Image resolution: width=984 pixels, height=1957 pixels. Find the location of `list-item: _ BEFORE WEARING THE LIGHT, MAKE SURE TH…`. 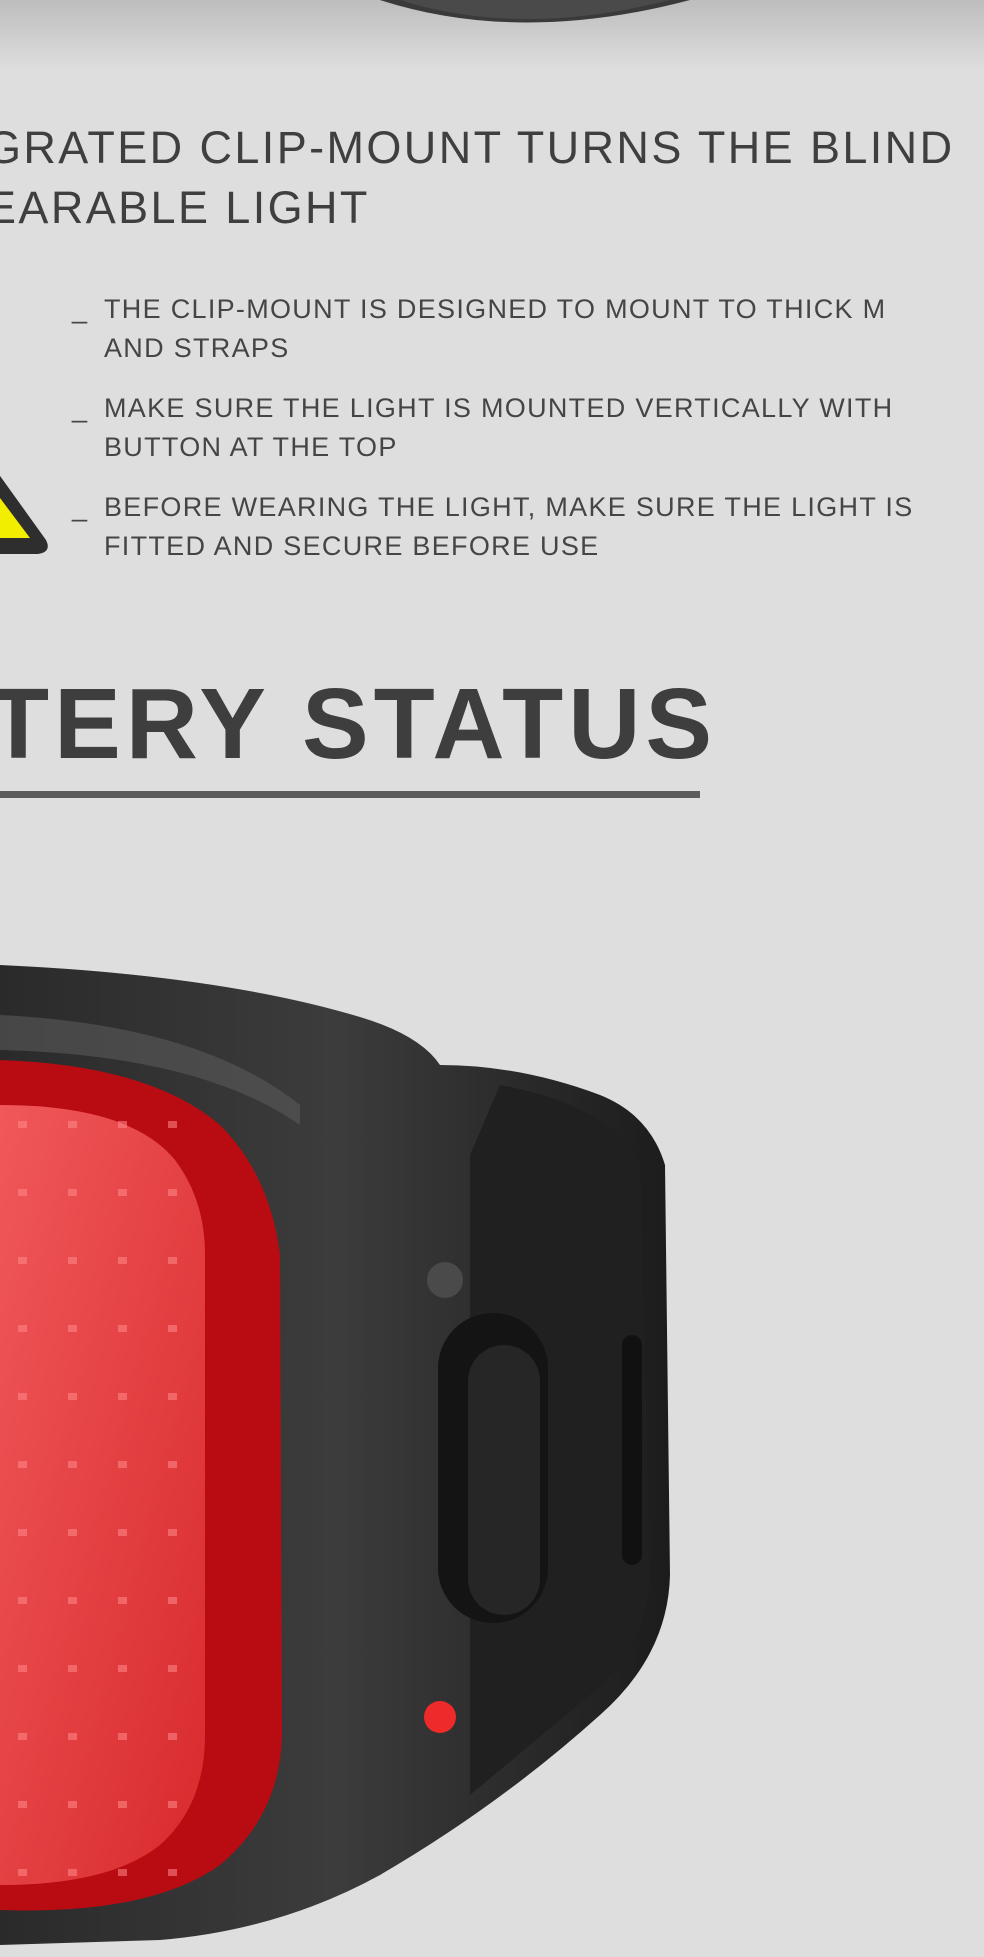

list-item: _ BEFORE WEARING THE LIGHT, MAKE SURE TH… is located at coordinates (528, 527).